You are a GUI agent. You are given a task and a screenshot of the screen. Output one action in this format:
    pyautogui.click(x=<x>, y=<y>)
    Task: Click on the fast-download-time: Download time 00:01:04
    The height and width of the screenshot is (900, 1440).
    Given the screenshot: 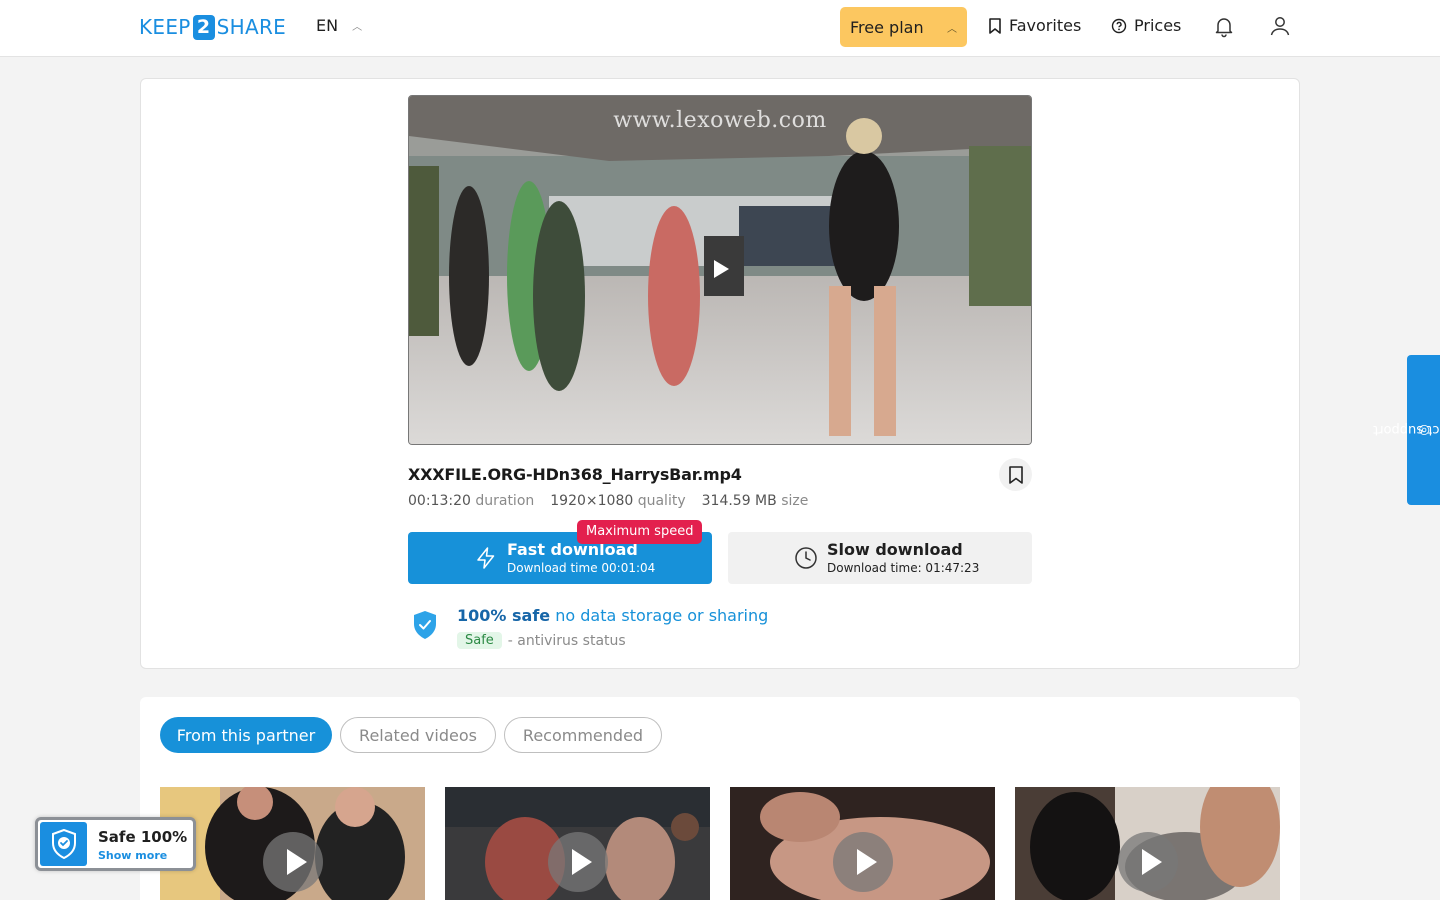 What is the action you would take?
    pyautogui.click(x=581, y=568)
    